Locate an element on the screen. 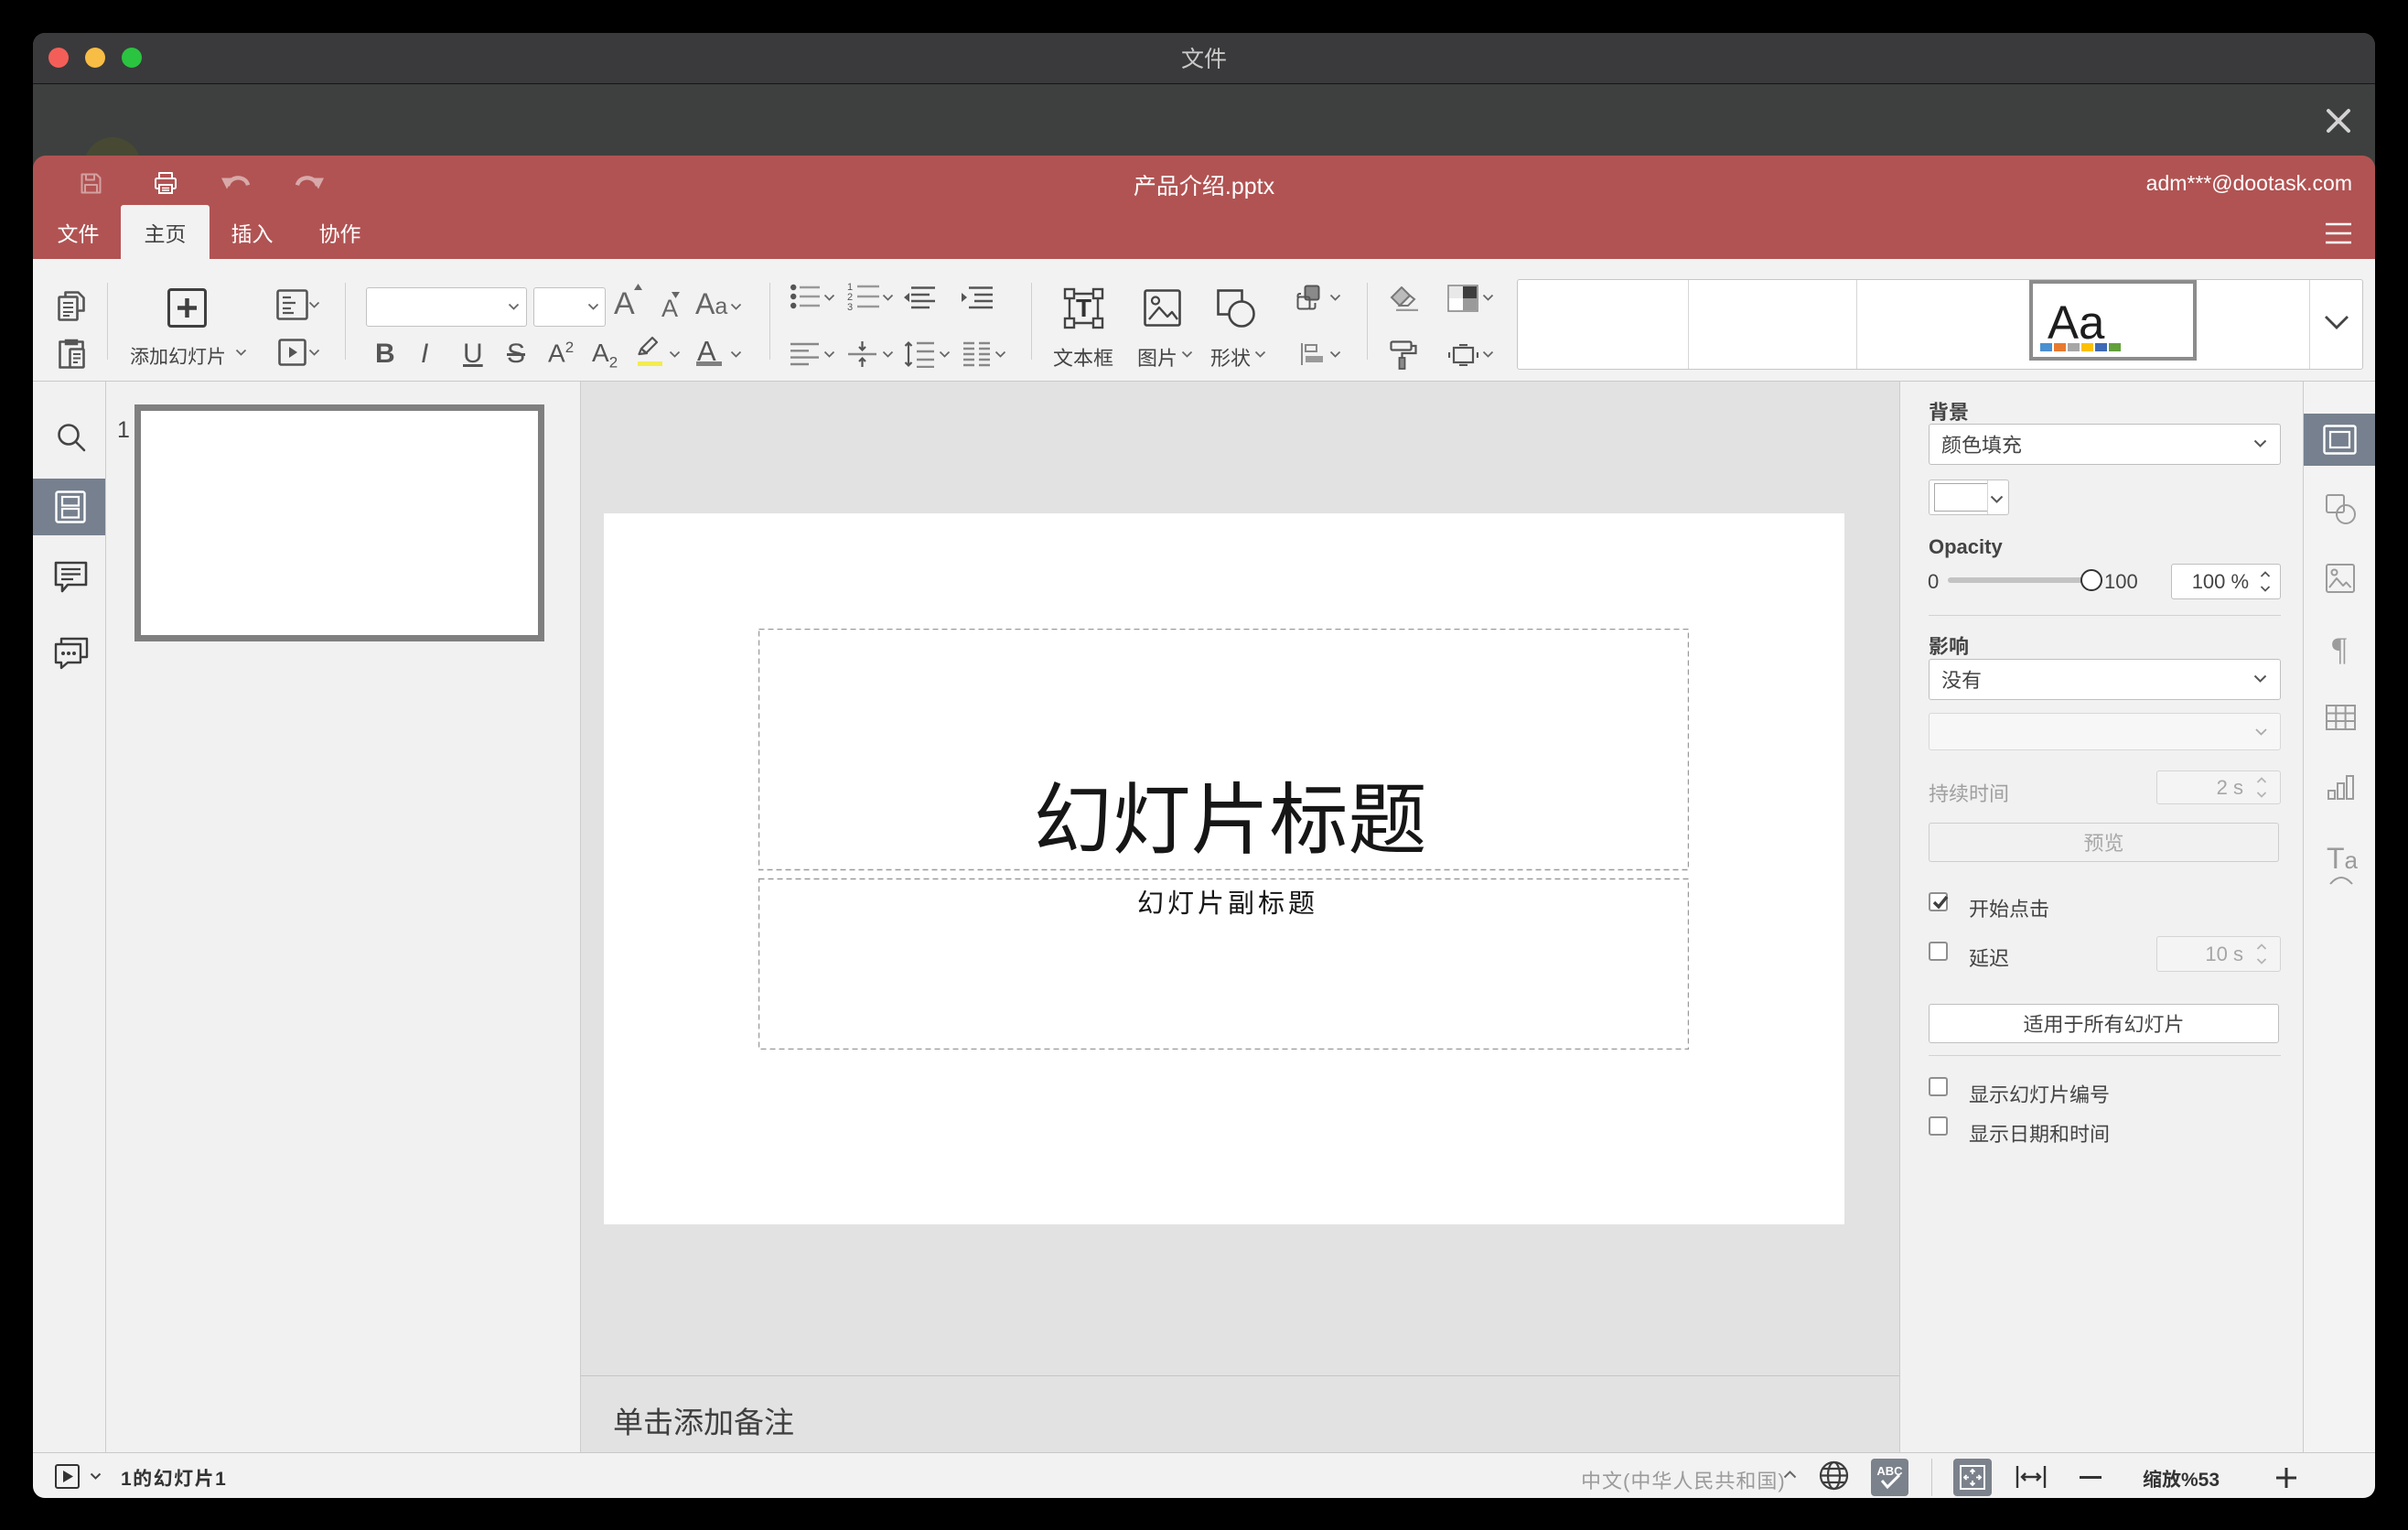 Image resolution: width=2408 pixels, height=1530 pixels. svg-text: T is located at coordinates (1083, 308).